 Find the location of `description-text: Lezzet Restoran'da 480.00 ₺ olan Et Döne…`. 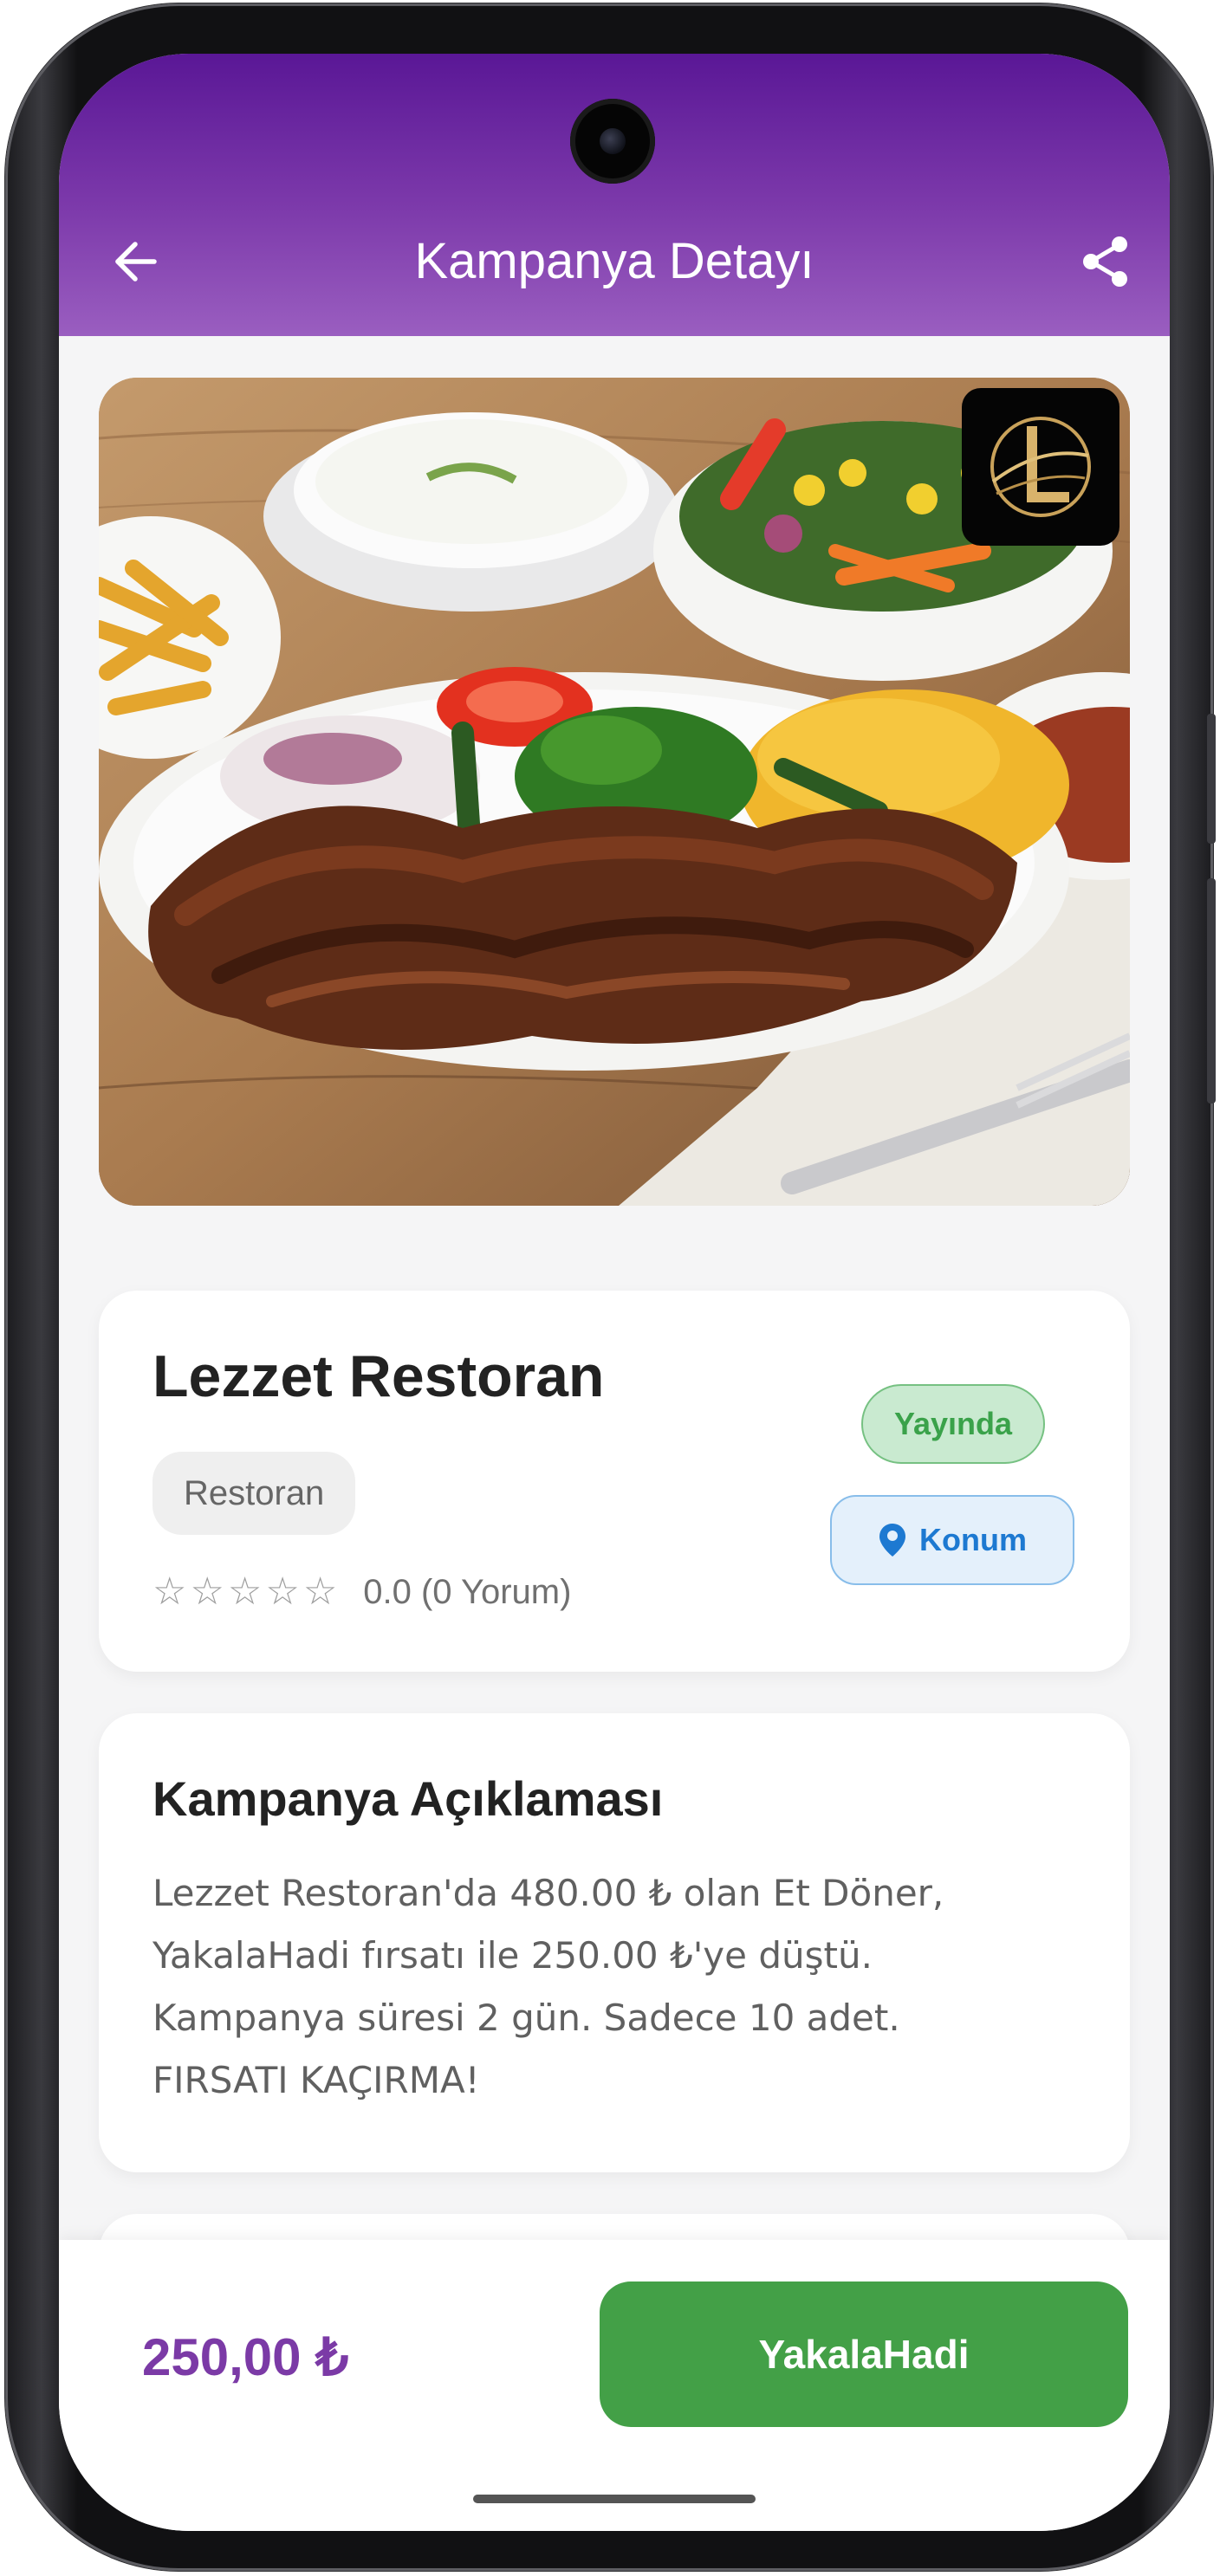

description-text: Lezzet Restoran'da 480.00 ₺ olan Et Döne… is located at coordinates (620, 1987).